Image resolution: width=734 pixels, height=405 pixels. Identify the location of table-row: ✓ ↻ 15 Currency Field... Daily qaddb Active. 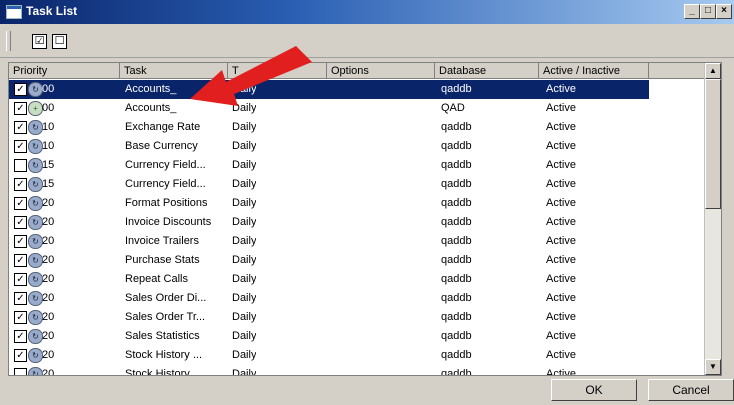
(329, 184).